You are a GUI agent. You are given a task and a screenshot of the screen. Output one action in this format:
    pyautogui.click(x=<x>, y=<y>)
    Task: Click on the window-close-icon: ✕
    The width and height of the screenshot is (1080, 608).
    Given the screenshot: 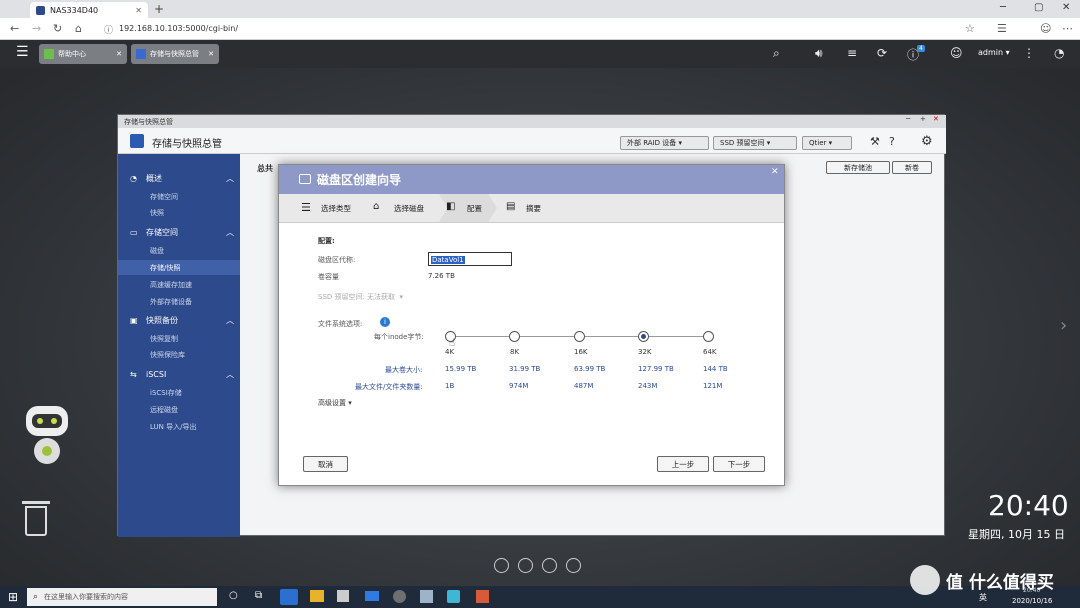 What is the action you would take?
    pyautogui.click(x=936, y=119)
    